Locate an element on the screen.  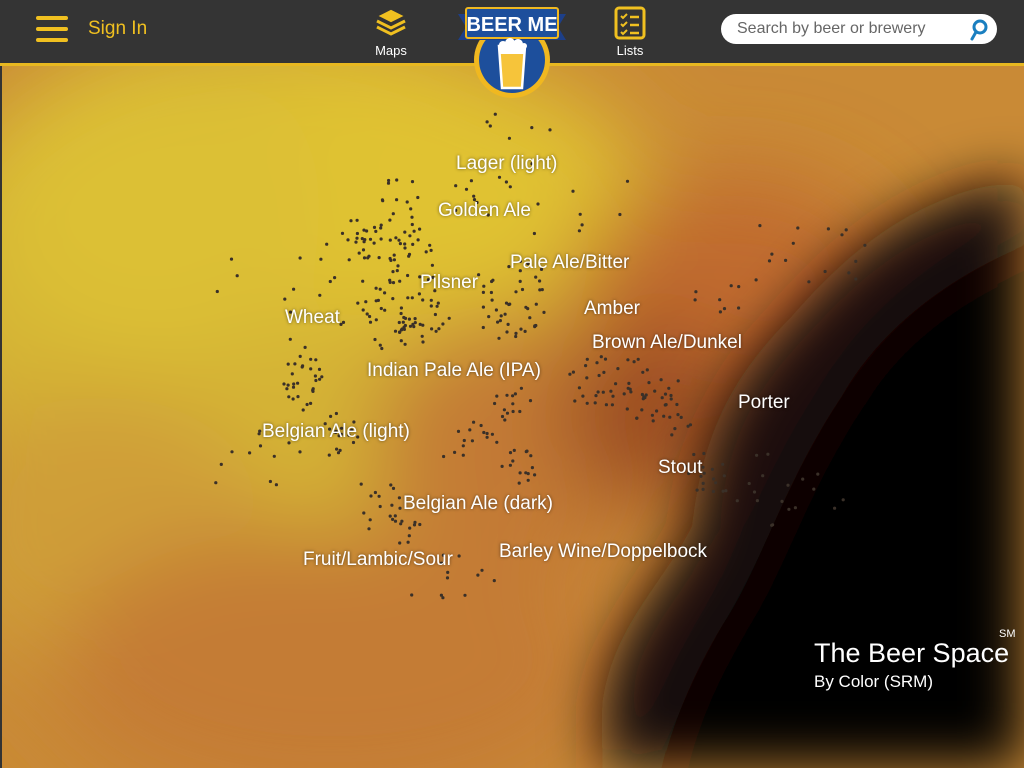
sign-in-link: Sign In is located at coordinates (117, 29).